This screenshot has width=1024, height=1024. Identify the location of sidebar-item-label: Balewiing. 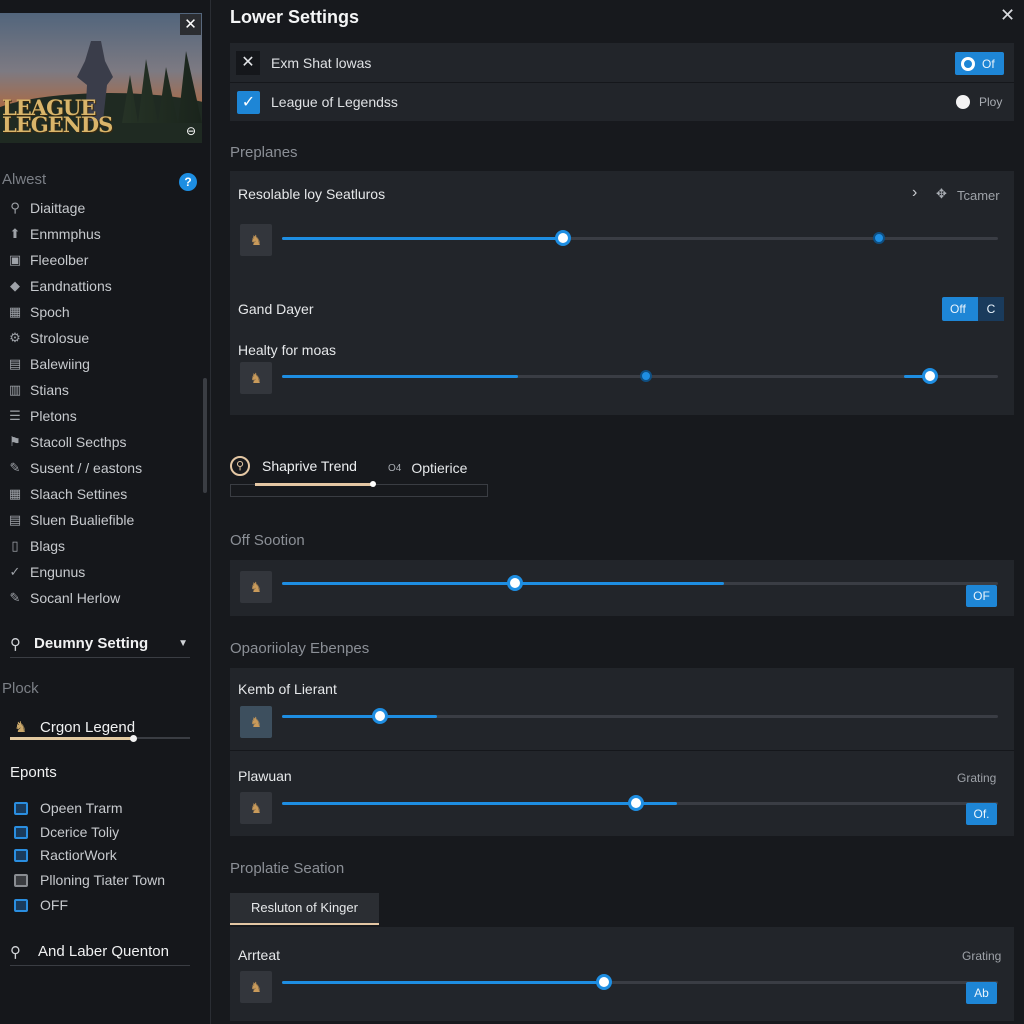
(60, 364).